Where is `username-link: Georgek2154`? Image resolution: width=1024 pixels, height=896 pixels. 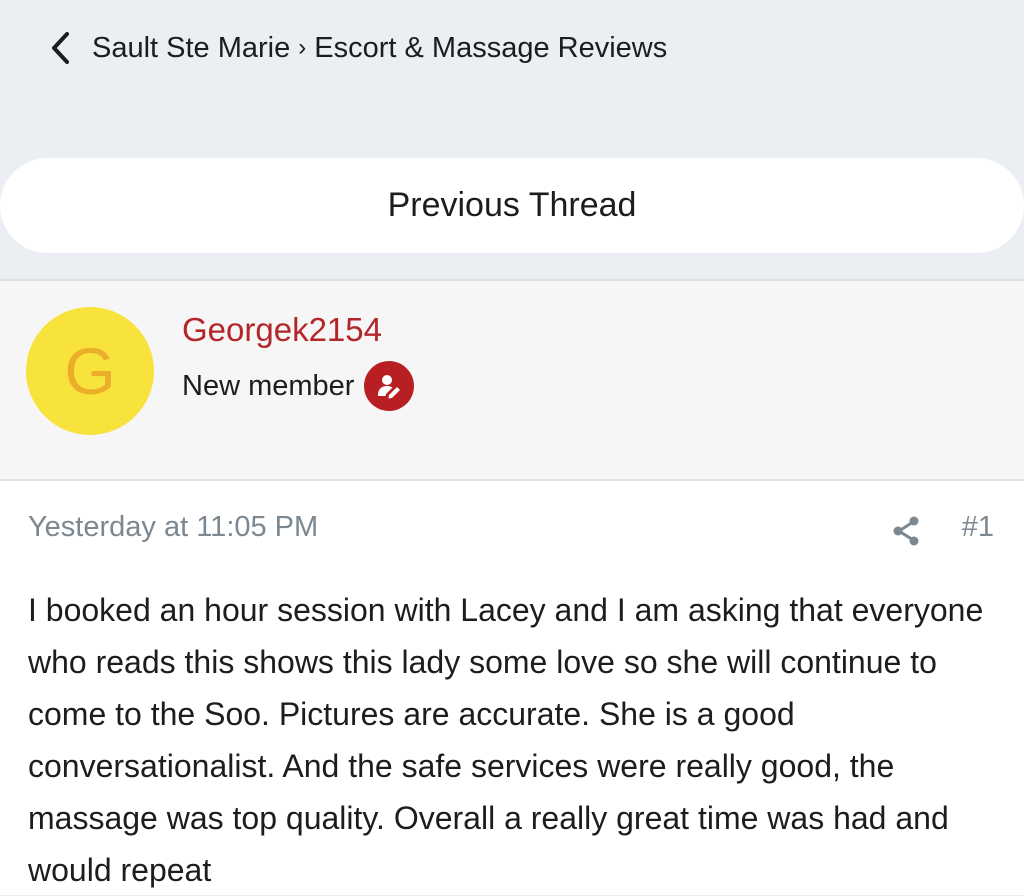
username-link: Georgek2154 is located at coordinates (282, 330).